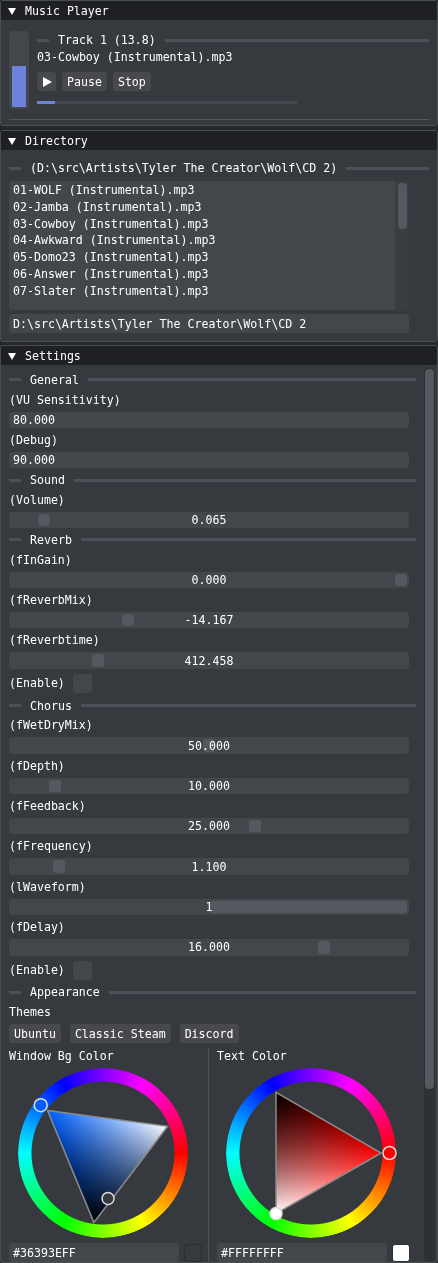 The height and width of the screenshot is (1263, 438). What do you see at coordinates (219, 140) in the screenshot?
I see `panel-header: Directory` at bounding box center [219, 140].